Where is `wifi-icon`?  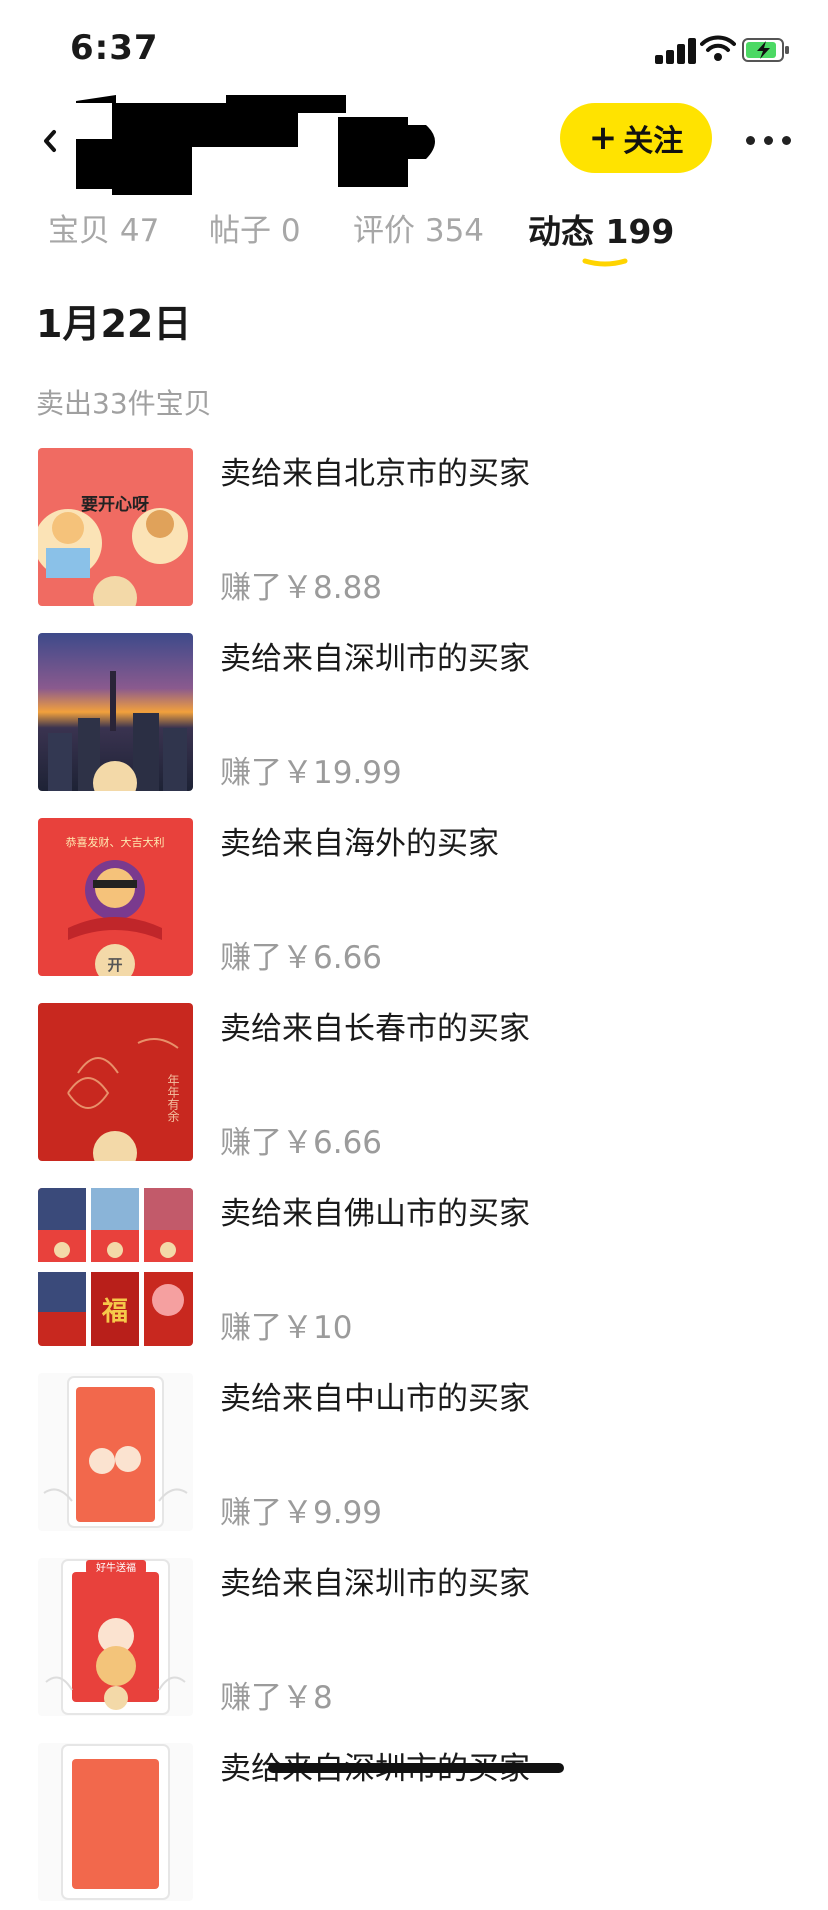
wifi-icon is located at coordinates (718, 48).